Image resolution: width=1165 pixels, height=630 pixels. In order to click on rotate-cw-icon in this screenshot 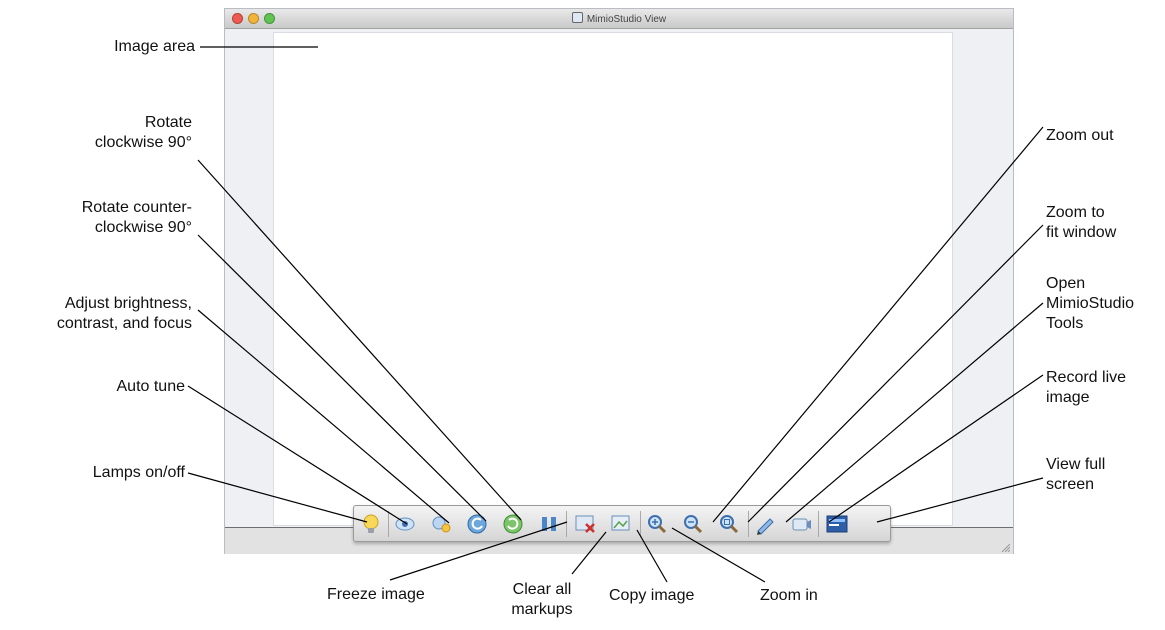, I will do `click(513, 524)`.